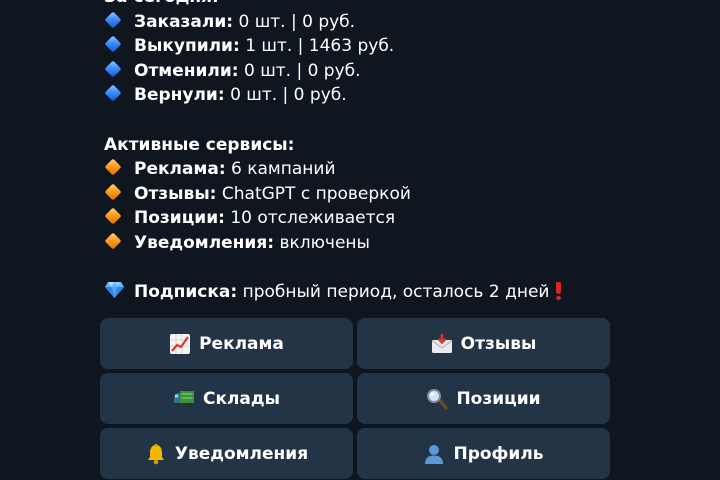  I want to click on service-label: Реклама:, so click(180, 169).